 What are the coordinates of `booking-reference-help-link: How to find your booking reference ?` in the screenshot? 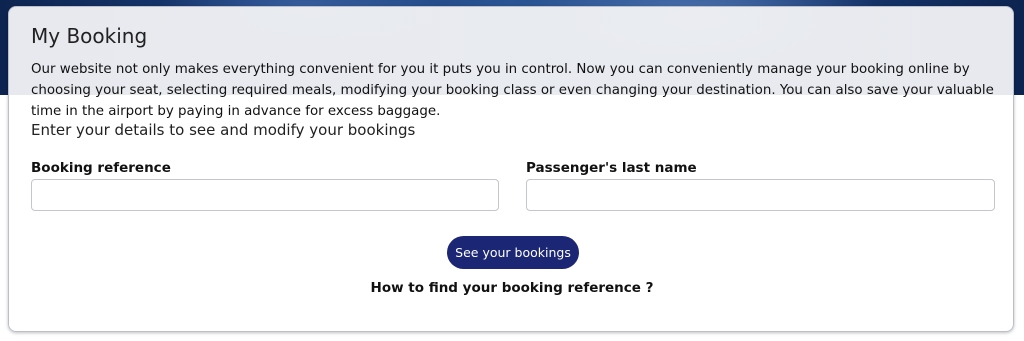 It's located at (512, 288).